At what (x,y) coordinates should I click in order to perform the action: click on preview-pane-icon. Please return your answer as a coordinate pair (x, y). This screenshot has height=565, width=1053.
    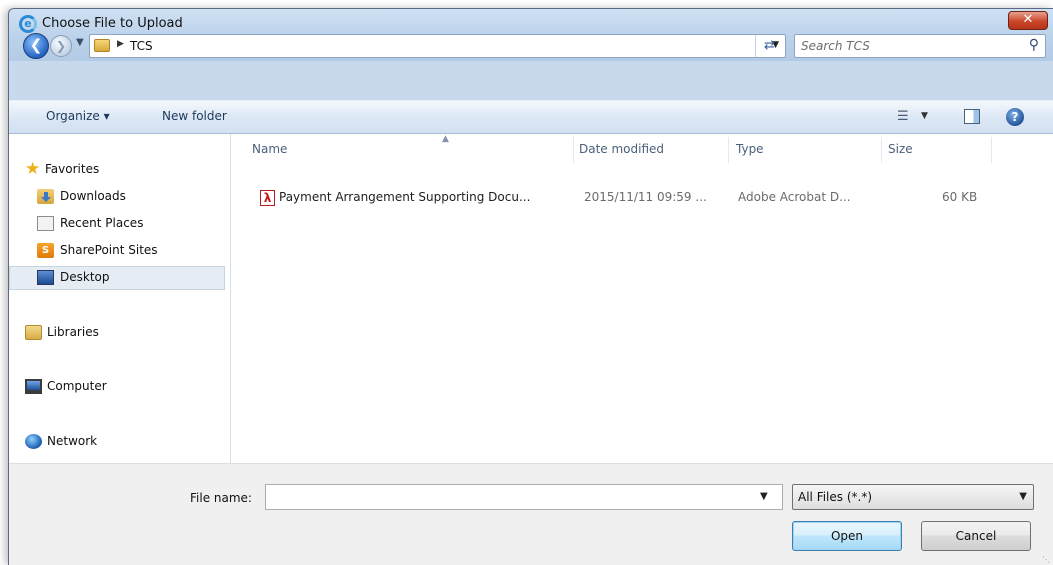
    Looking at the image, I should click on (972, 116).